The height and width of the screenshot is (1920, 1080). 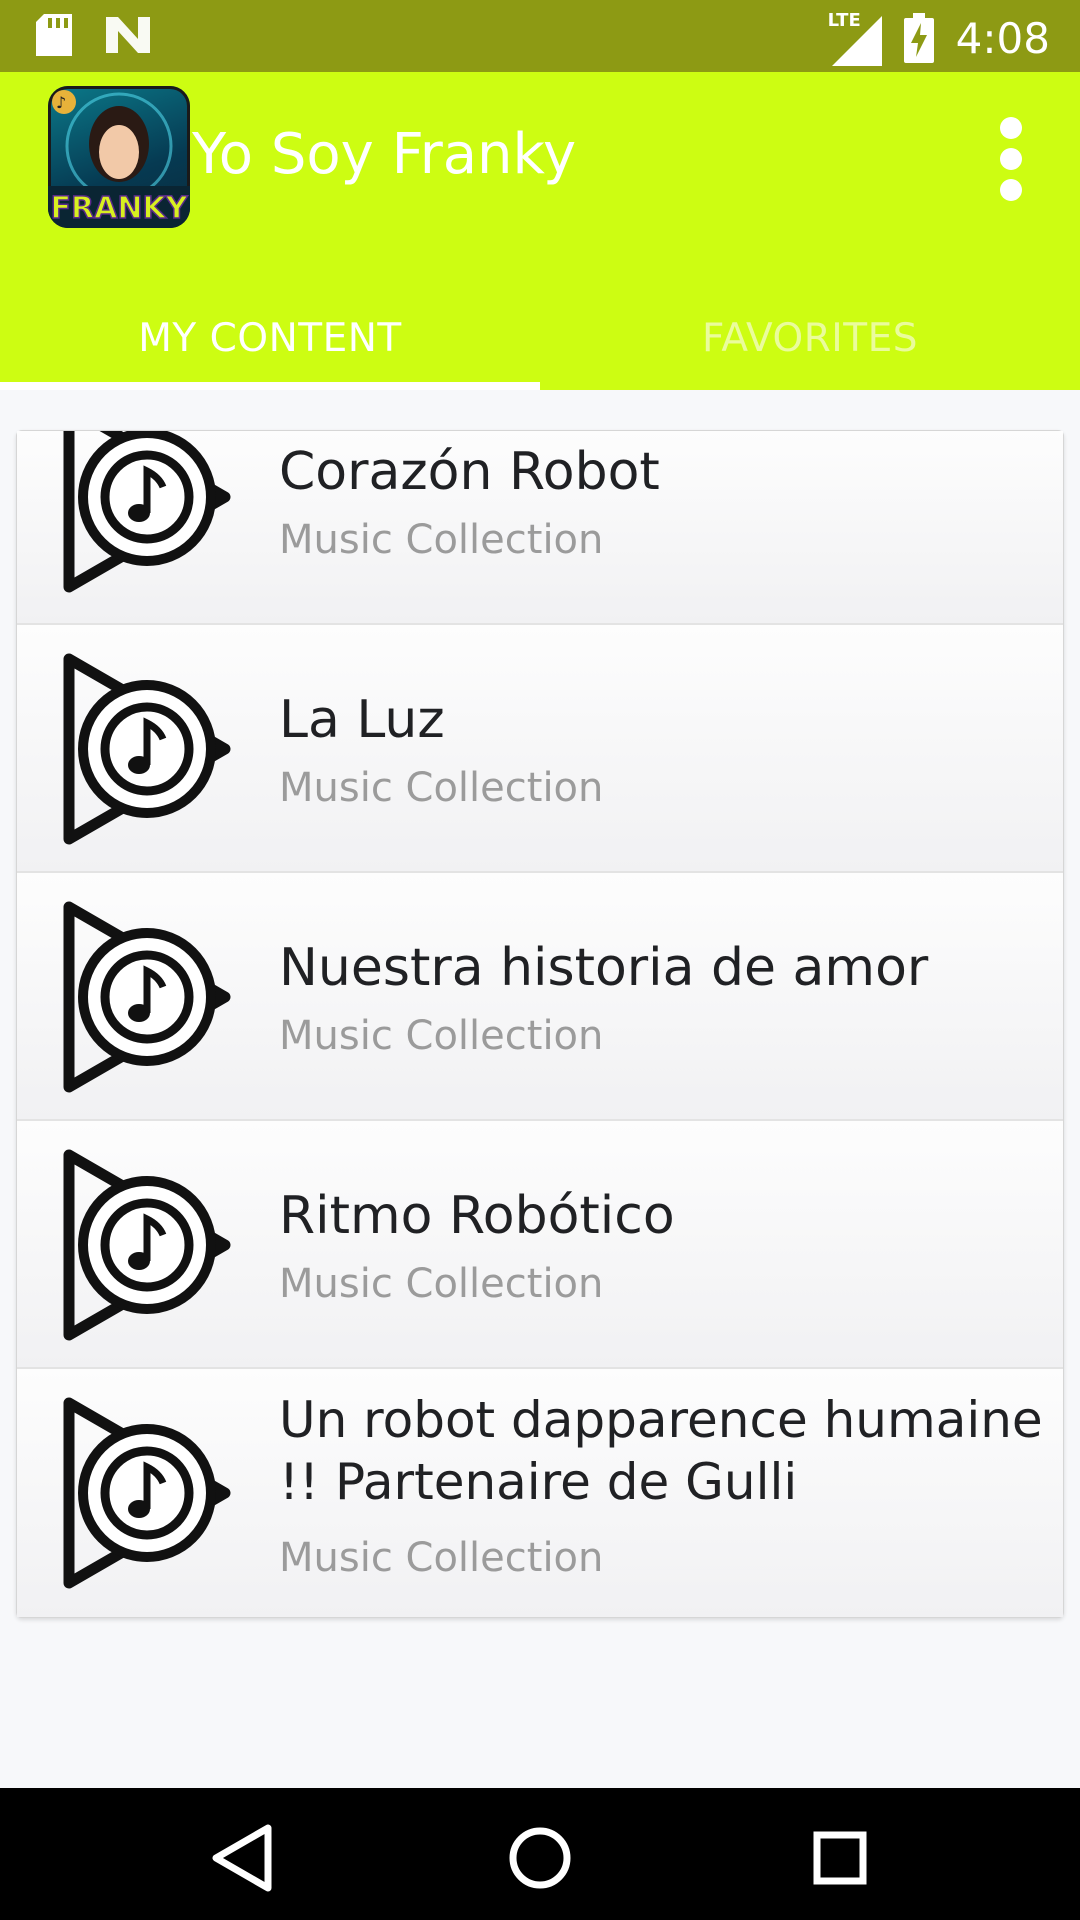 I want to click on clock: 4:08, so click(x=1002, y=38).